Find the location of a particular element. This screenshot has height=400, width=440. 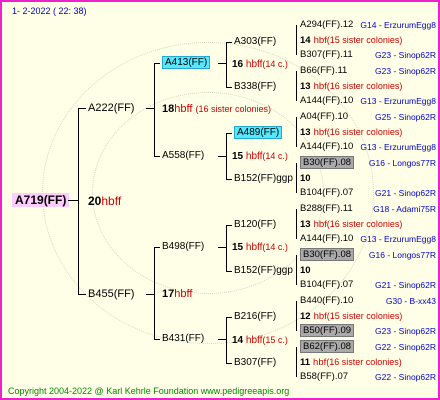

gen4-node-b216: B216(FF) is located at coordinates (255, 317).